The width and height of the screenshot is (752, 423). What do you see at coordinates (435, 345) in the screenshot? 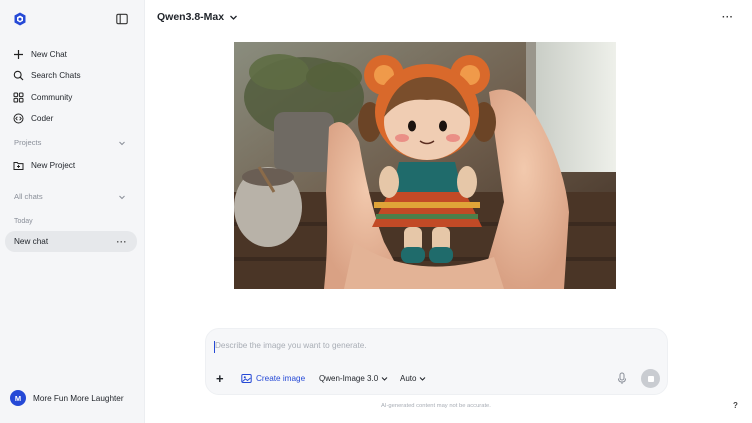
I see `prompt-input` at bounding box center [435, 345].